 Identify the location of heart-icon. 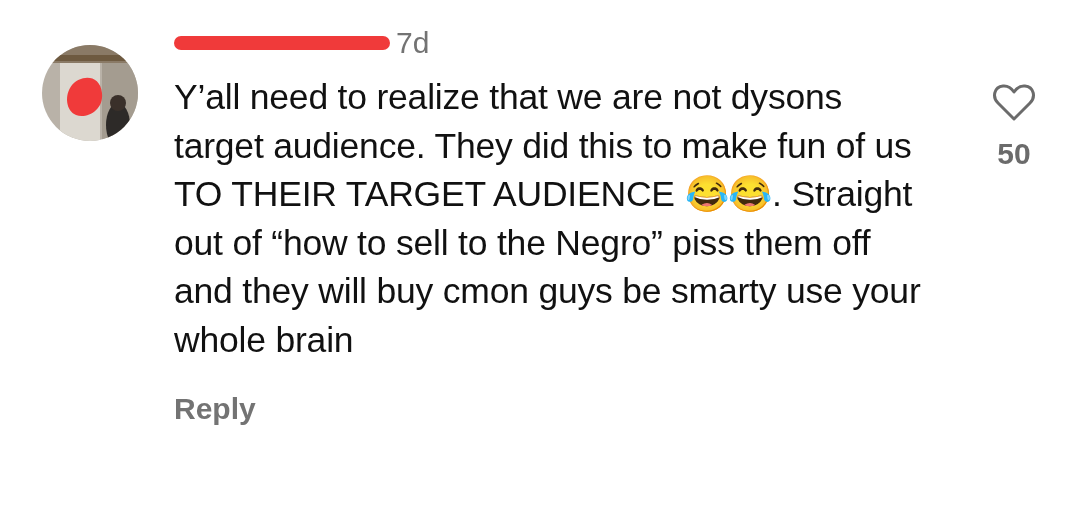
(1014, 103).